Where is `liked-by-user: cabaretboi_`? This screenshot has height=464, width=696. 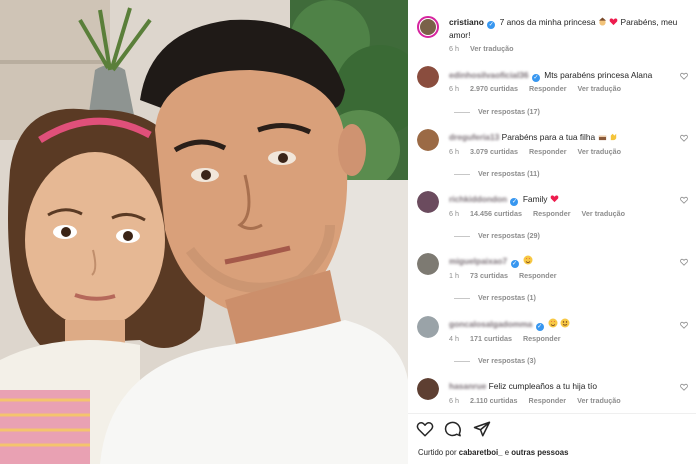 liked-by-user: cabaretboi_ is located at coordinates (481, 452).